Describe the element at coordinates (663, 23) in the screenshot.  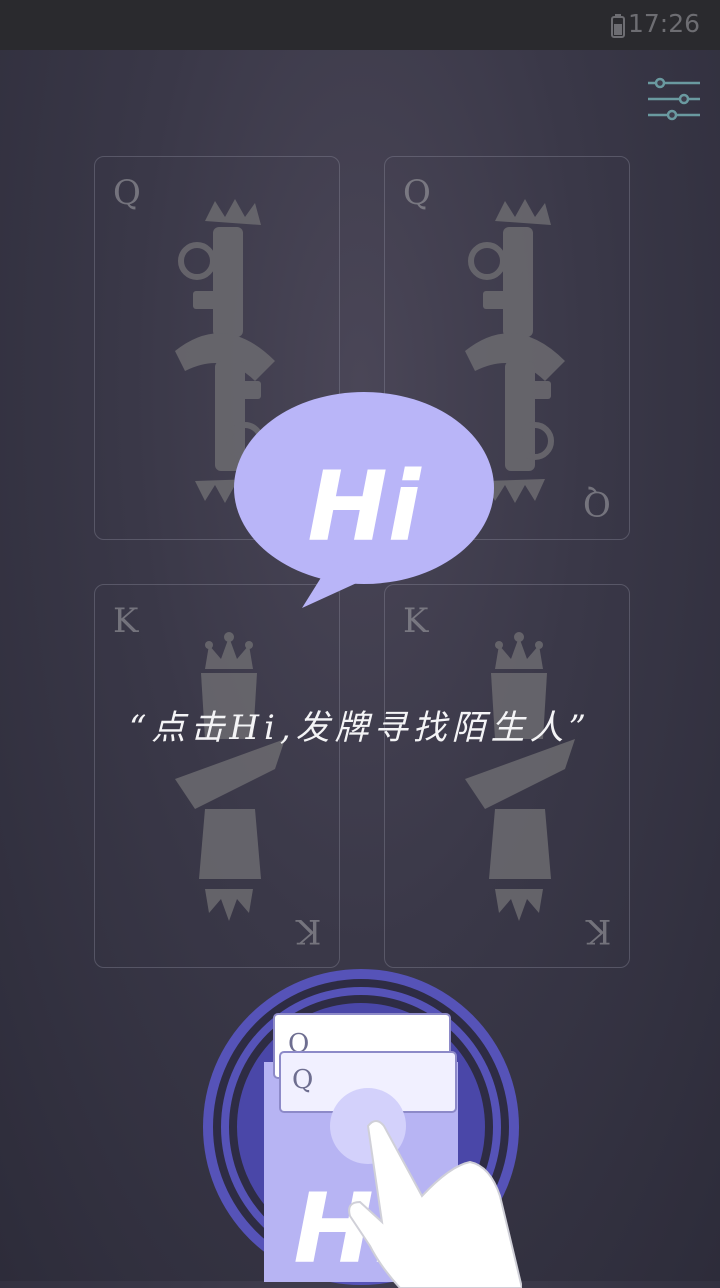
I see `status-time: 17:26` at that location.